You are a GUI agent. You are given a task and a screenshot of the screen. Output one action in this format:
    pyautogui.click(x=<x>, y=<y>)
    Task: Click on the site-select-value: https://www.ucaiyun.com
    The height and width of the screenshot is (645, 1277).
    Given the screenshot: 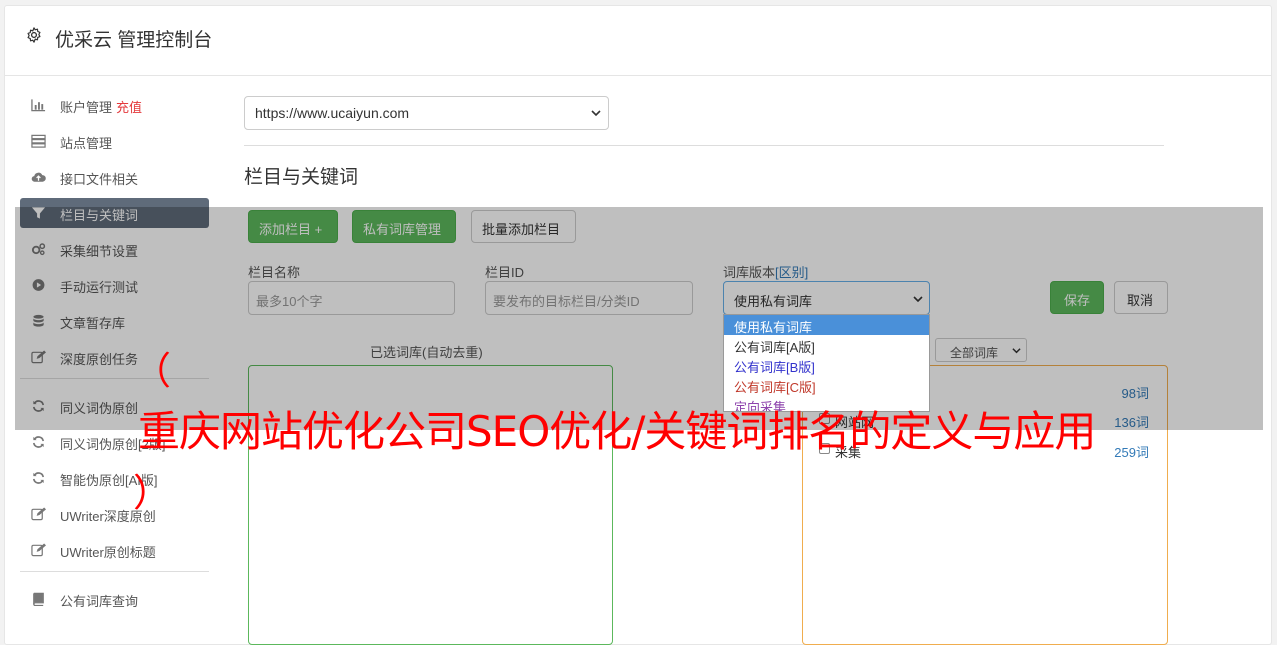 What is the action you would take?
    pyautogui.click(x=332, y=113)
    